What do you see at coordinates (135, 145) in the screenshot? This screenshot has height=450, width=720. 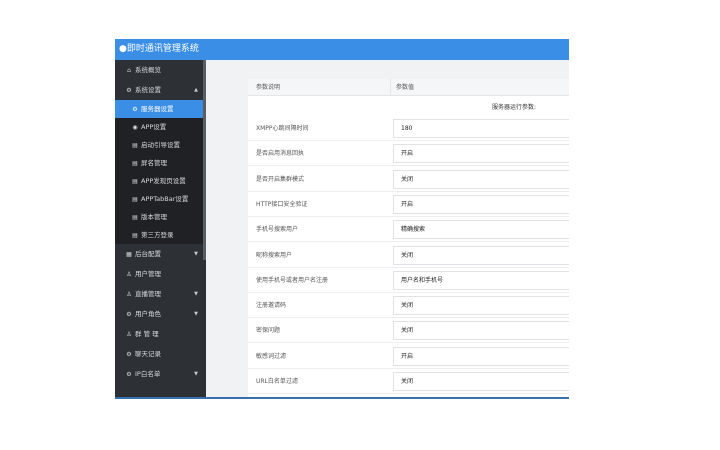 I see `boot-page-icon: ▤` at bounding box center [135, 145].